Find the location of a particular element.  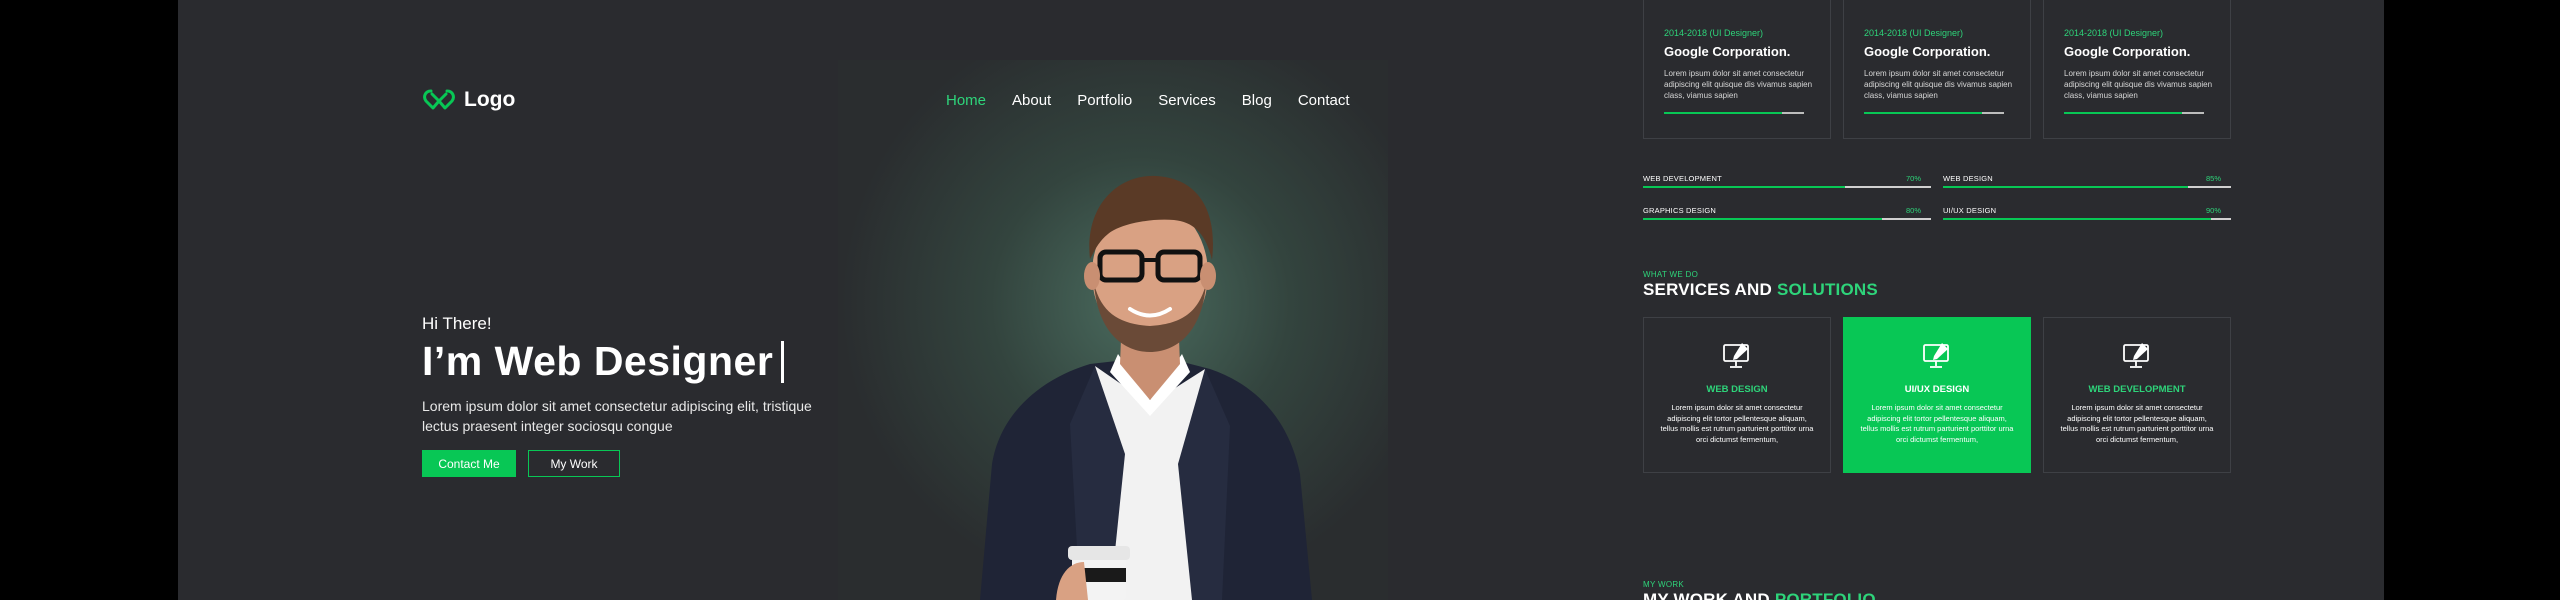

nav-home: Home is located at coordinates (966, 100).